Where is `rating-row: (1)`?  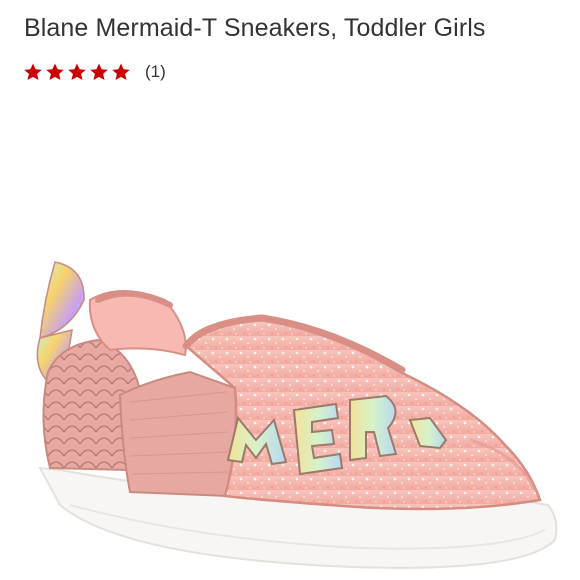 rating-row: (1) is located at coordinates (94, 72).